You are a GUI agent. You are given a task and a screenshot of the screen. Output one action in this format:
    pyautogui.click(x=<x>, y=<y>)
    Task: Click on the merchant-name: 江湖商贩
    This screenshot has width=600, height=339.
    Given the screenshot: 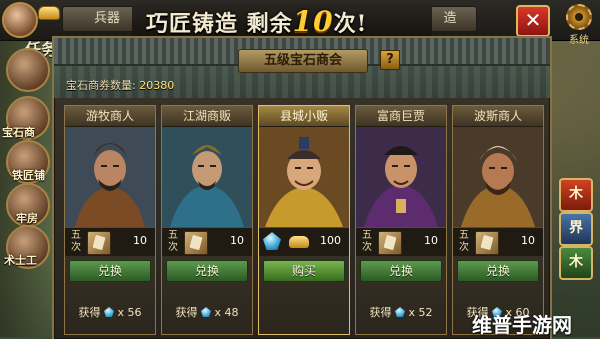 What is the action you would take?
    pyautogui.click(x=207, y=116)
    